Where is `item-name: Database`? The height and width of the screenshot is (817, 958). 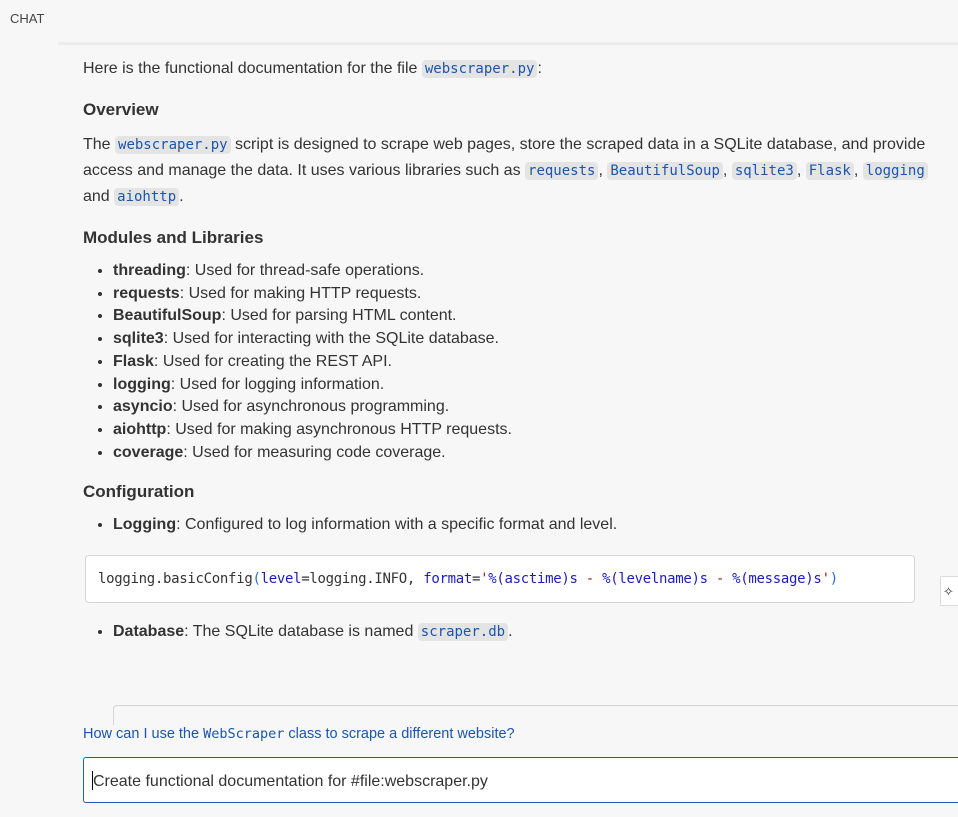 item-name: Database is located at coordinates (149, 632).